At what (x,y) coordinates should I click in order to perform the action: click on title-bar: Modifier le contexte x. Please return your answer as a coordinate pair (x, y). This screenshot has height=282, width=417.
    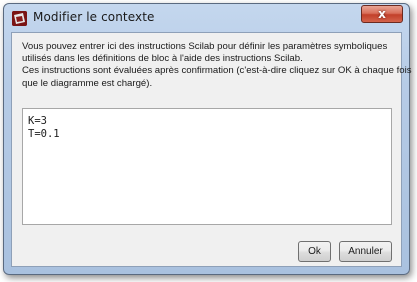
    Looking at the image, I should click on (206, 18).